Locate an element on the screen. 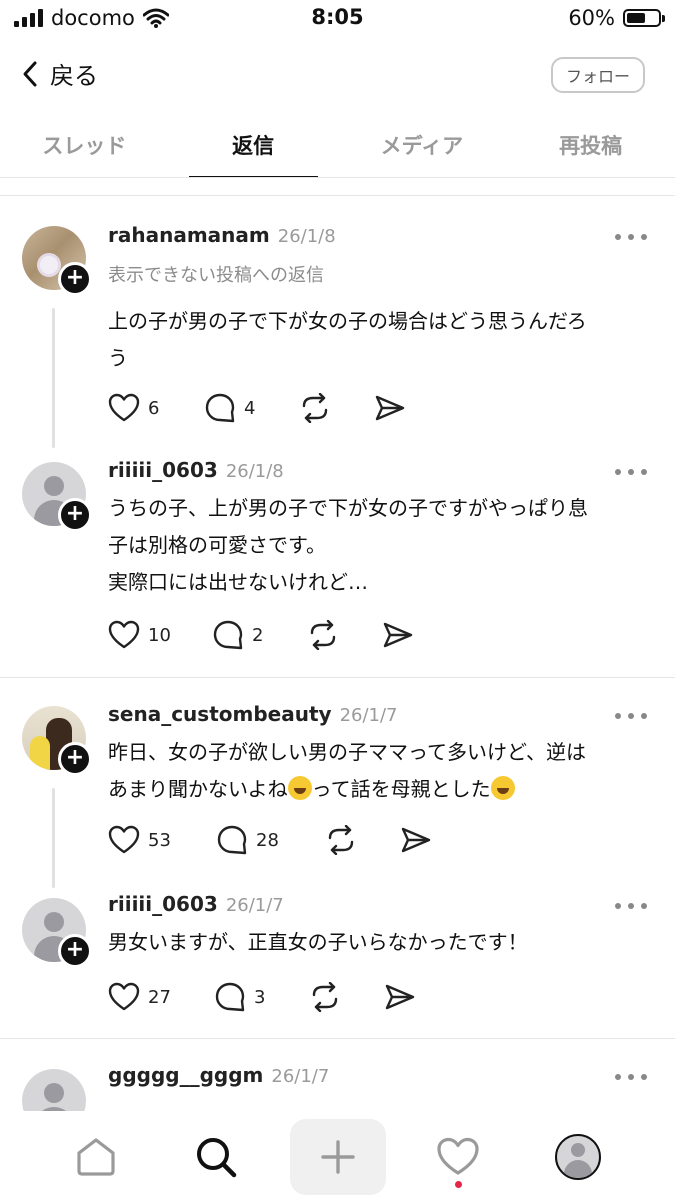 The image size is (675, 1200). home-icon is located at coordinates (96, 1157).